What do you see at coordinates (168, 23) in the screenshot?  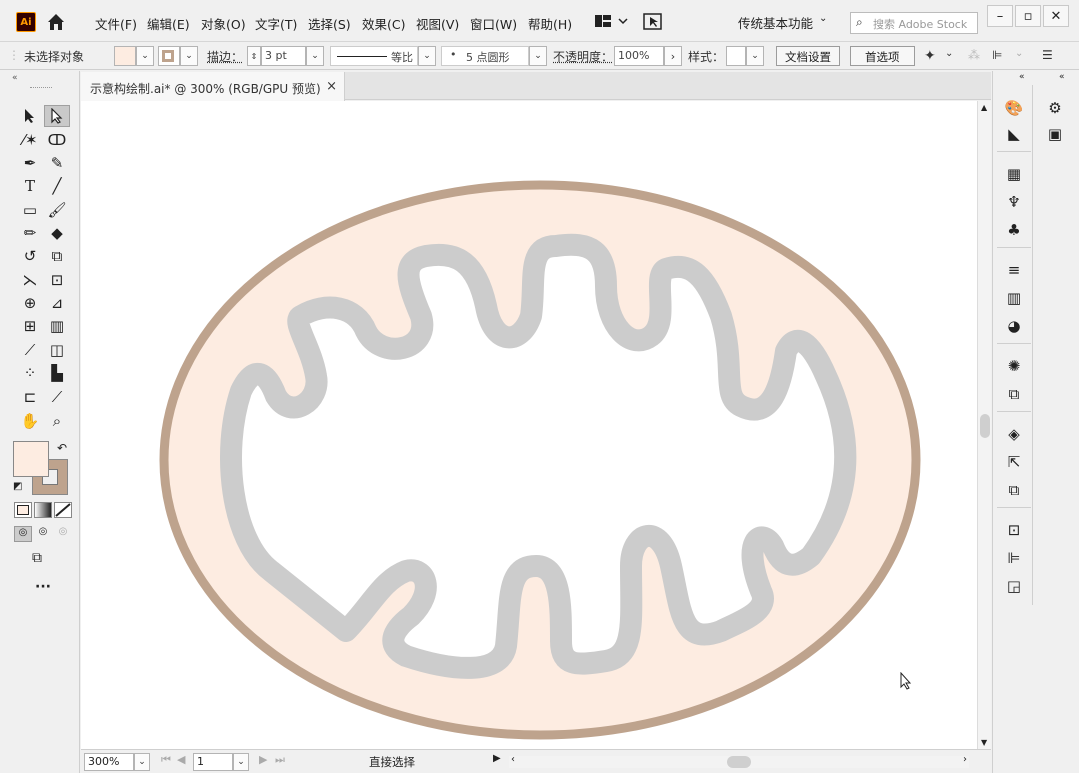 I see `menu-edit: 编辑(E)` at bounding box center [168, 23].